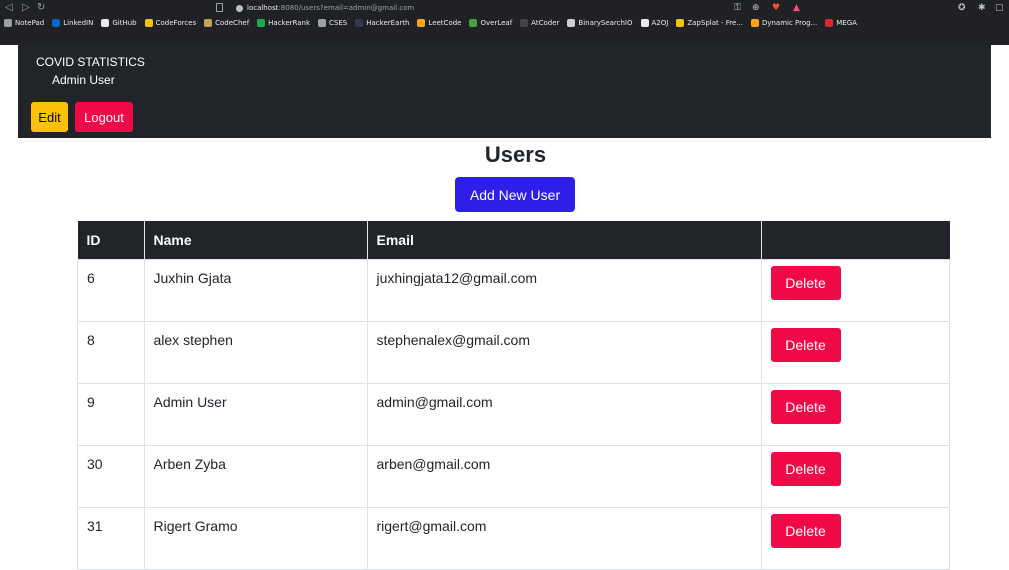  Describe the element at coordinates (111, 538) in the screenshot. I see `cell-id: 31` at that location.